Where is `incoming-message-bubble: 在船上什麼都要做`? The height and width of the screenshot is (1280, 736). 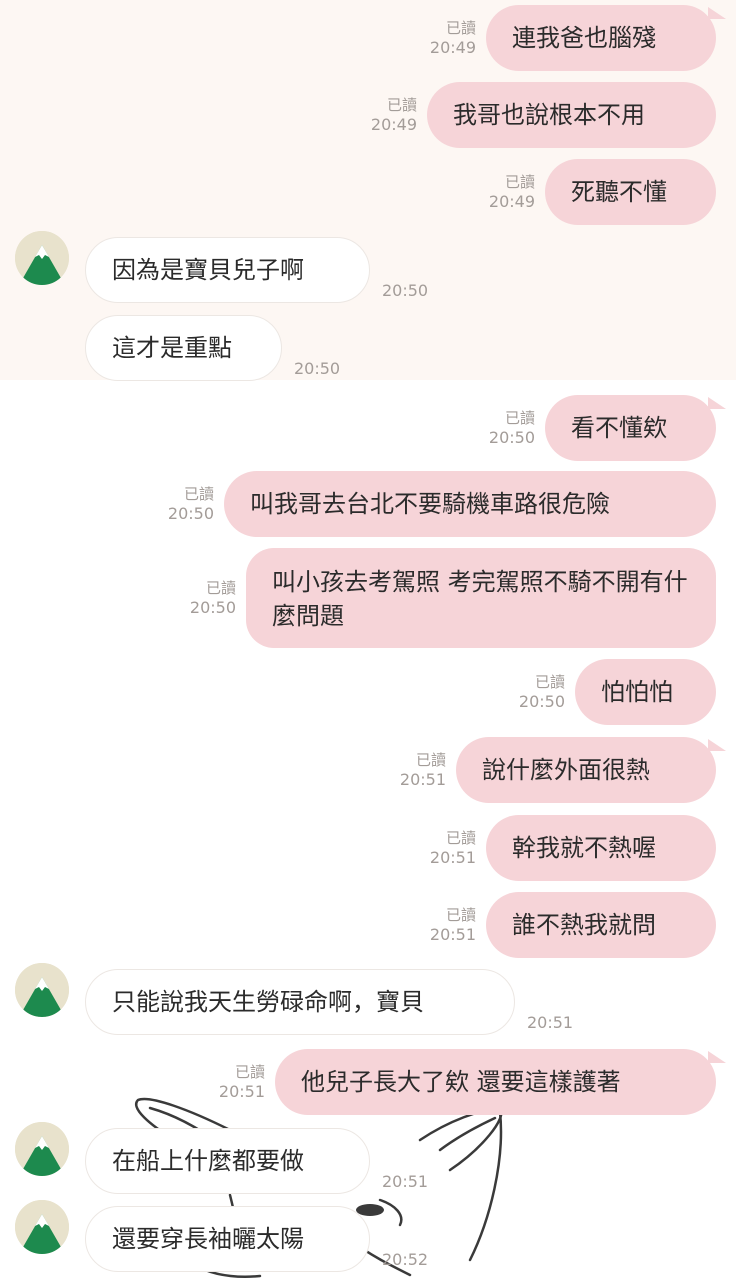
incoming-message-bubble: 在船上什麼都要做 is located at coordinates (227, 1161).